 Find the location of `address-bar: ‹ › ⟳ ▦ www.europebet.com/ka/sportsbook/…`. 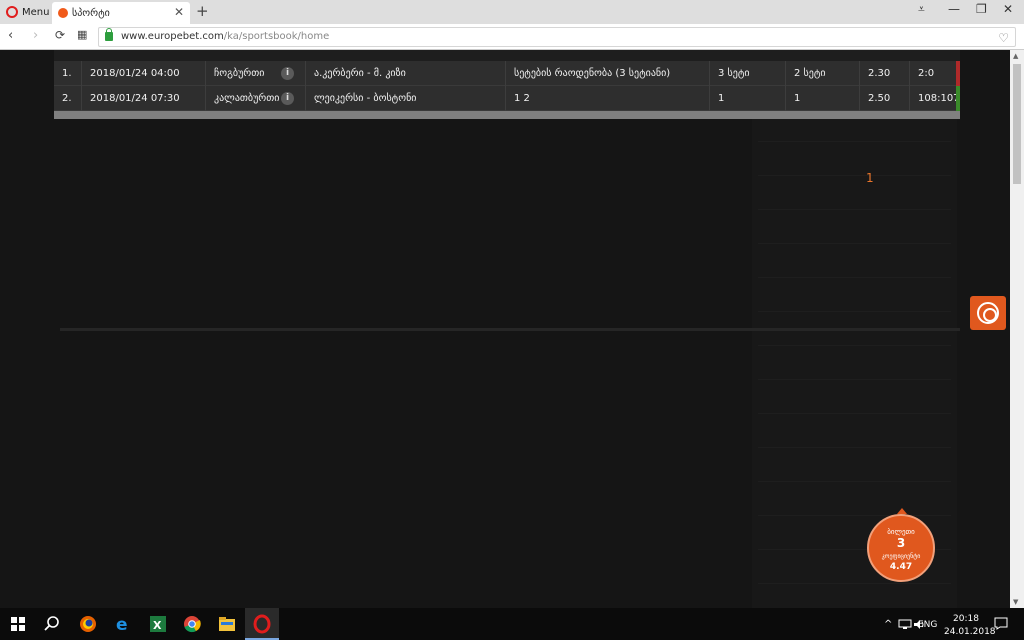

address-bar: ‹ › ⟳ ▦ www.europebet.com/ka/sportsbook/… is located at coordinates (512, 37).